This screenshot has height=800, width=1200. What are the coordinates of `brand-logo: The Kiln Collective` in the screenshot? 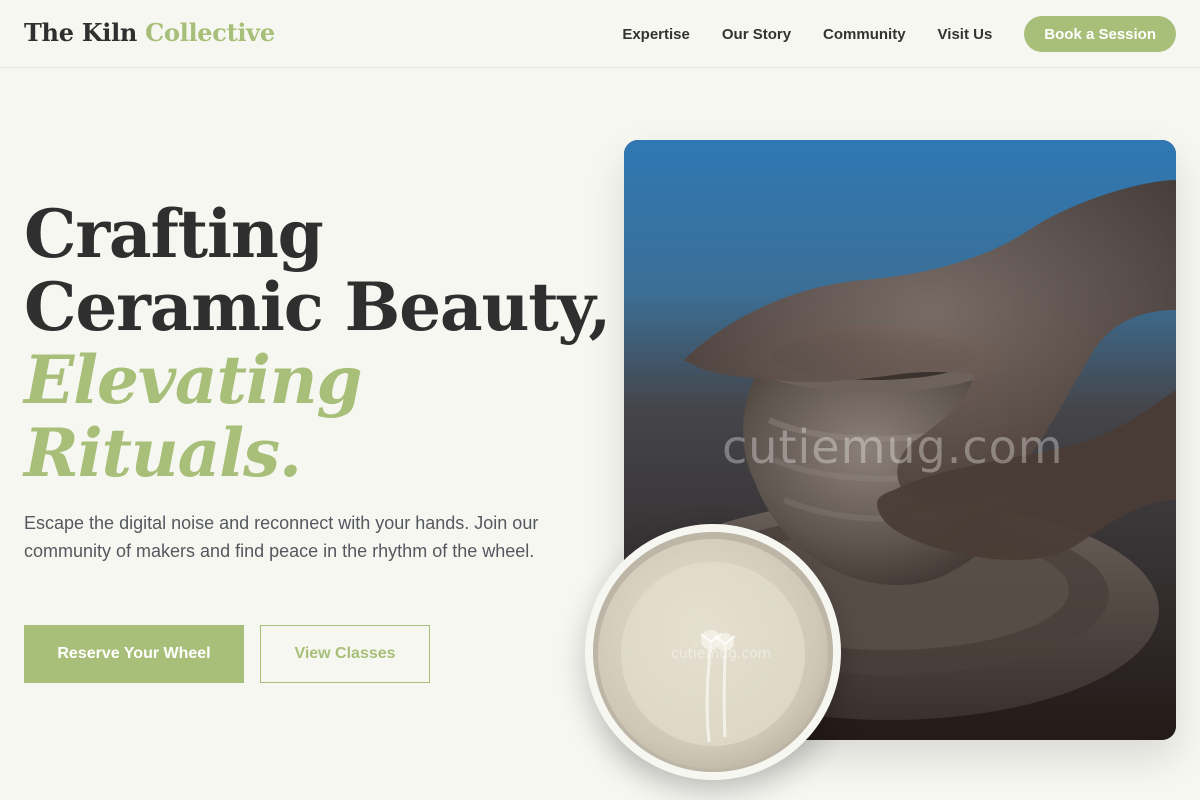 It's located at (149, 32).